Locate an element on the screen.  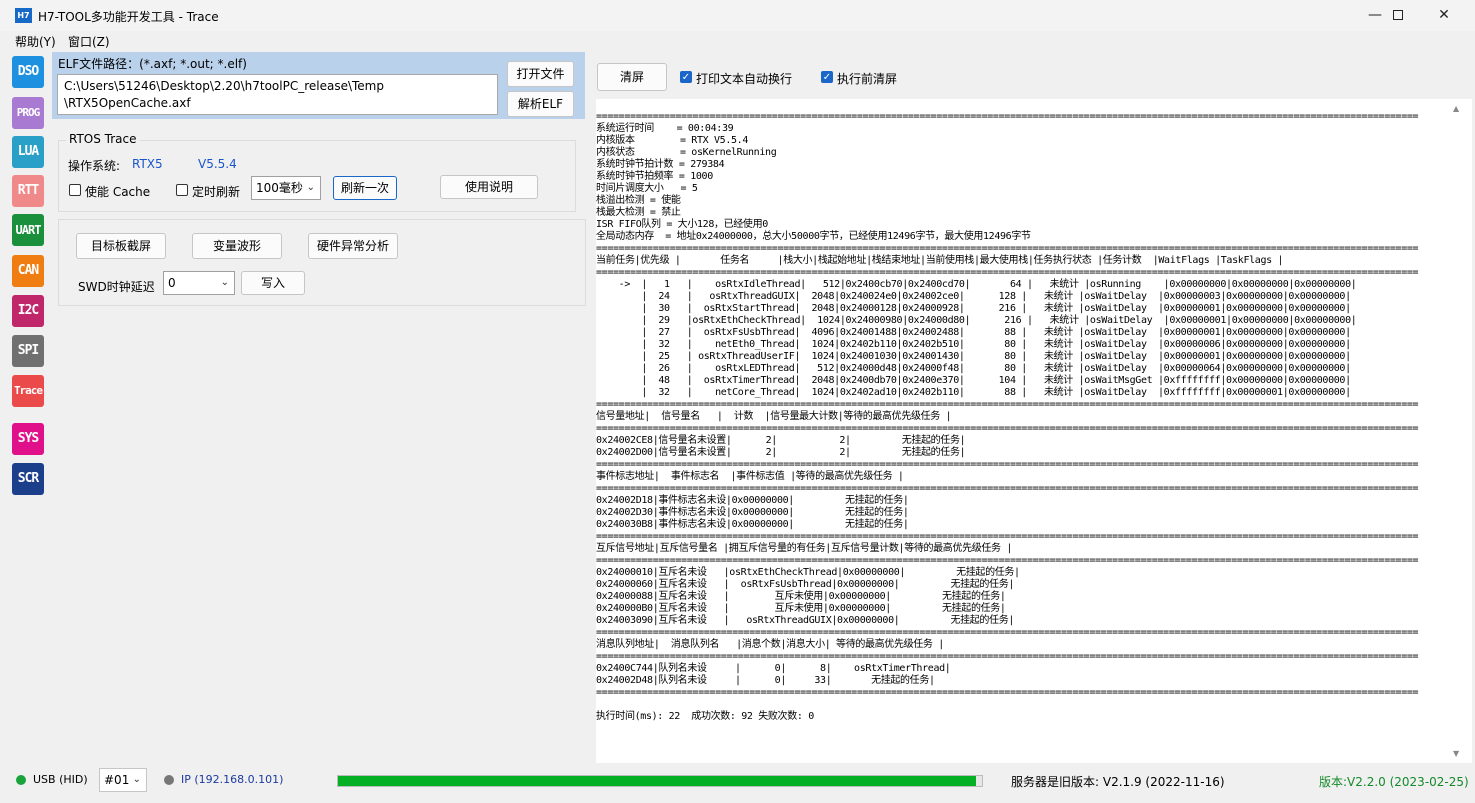
close-button: ✕ is located at coordinates (1444, 15).